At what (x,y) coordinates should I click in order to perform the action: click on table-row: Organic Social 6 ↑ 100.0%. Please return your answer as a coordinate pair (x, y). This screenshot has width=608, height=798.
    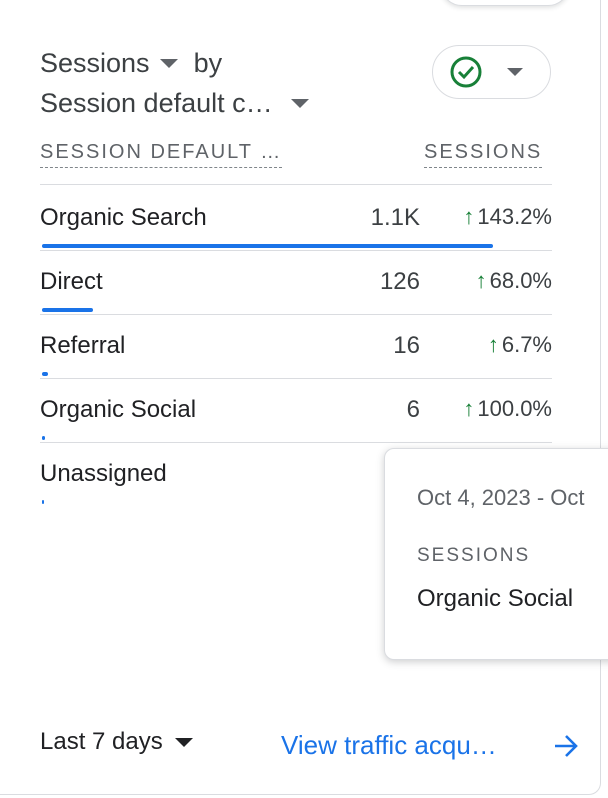
    Looking at the image, I should click on (296, 410).